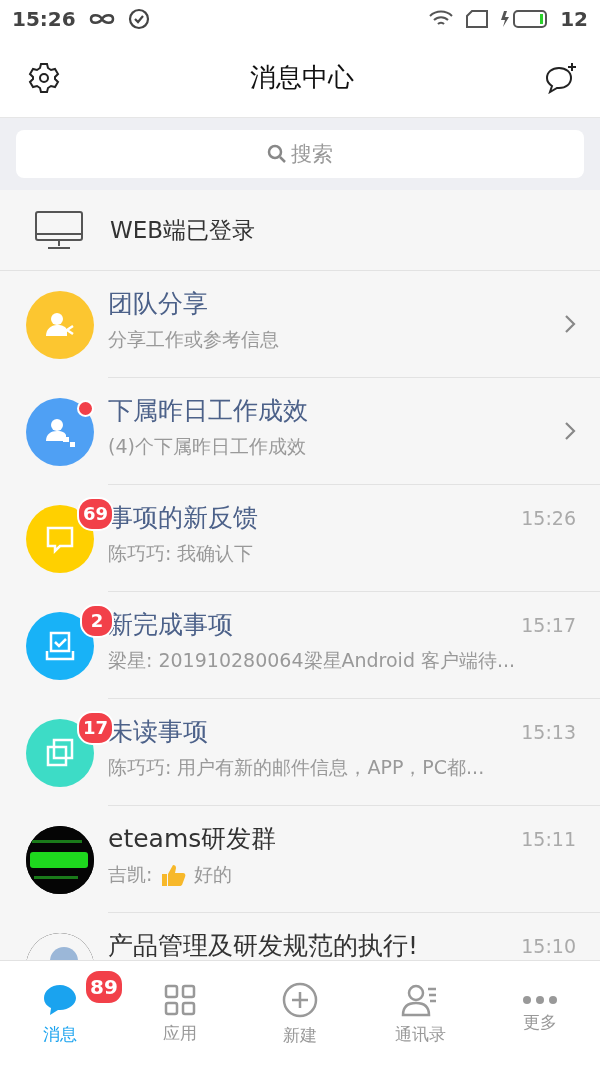 This screenshot has width=600, height=1067. I want to click on monitor-icon, so click(59, 230).